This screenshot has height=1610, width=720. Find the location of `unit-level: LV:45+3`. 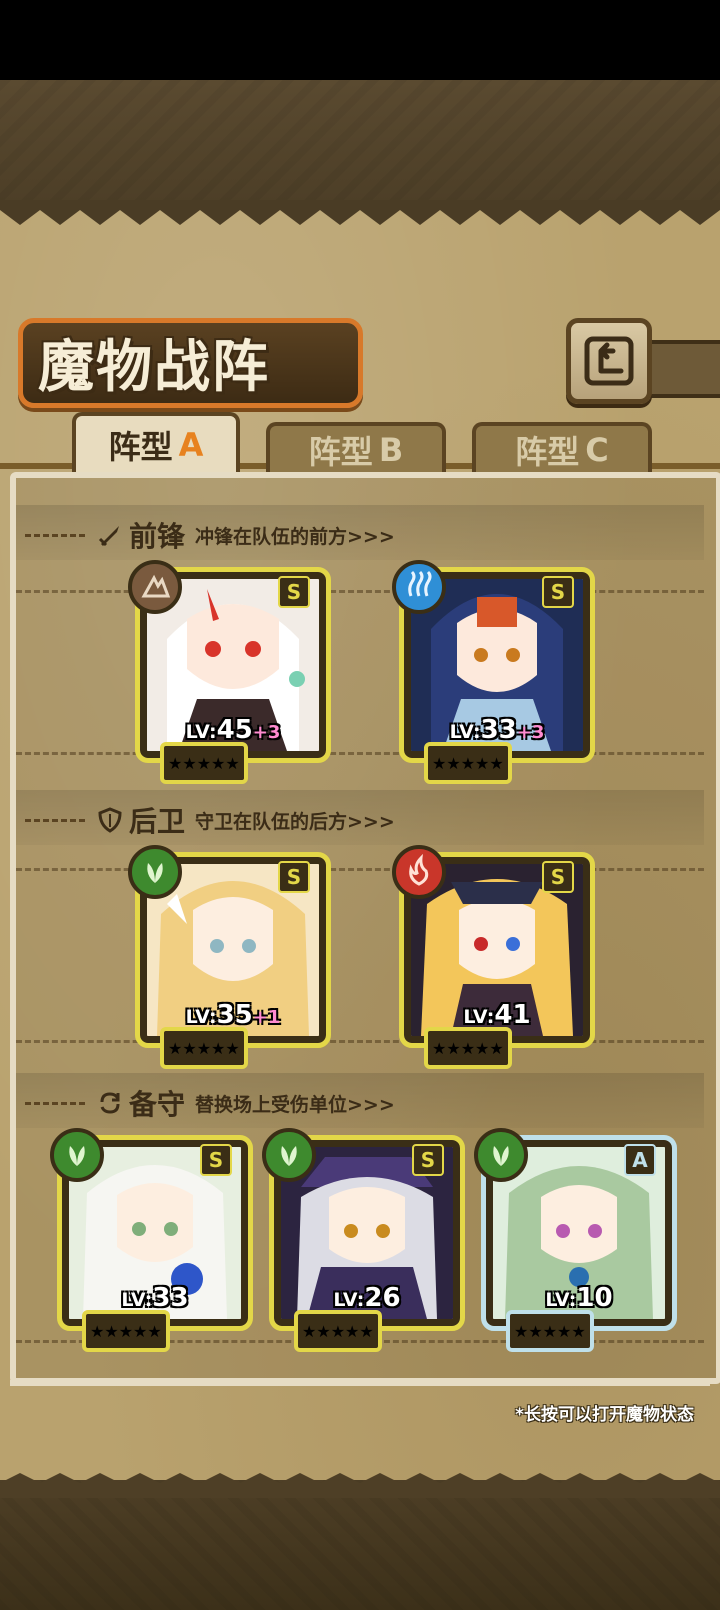

unit-level: LV:45+3 is located at coordinates (233, 730).